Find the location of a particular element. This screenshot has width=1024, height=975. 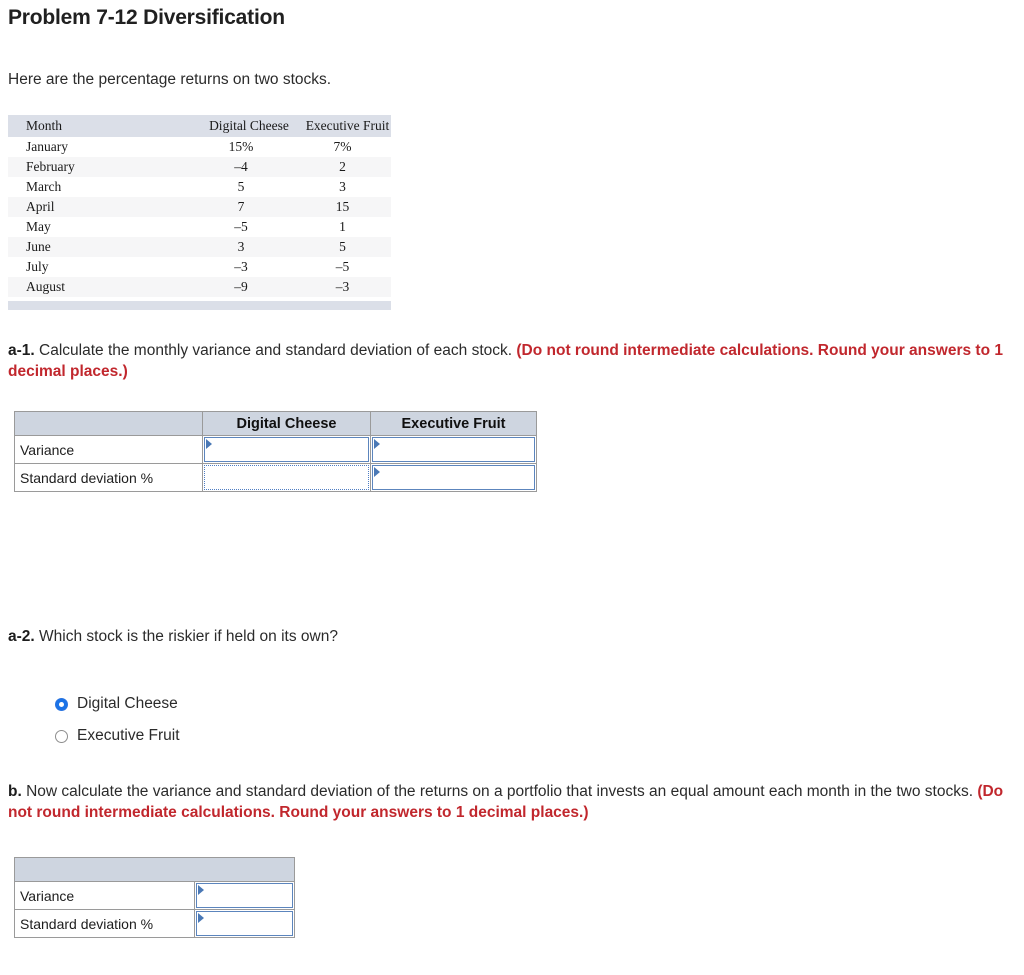

variance-digital-cheese-input is located at coordinates (286, 449).